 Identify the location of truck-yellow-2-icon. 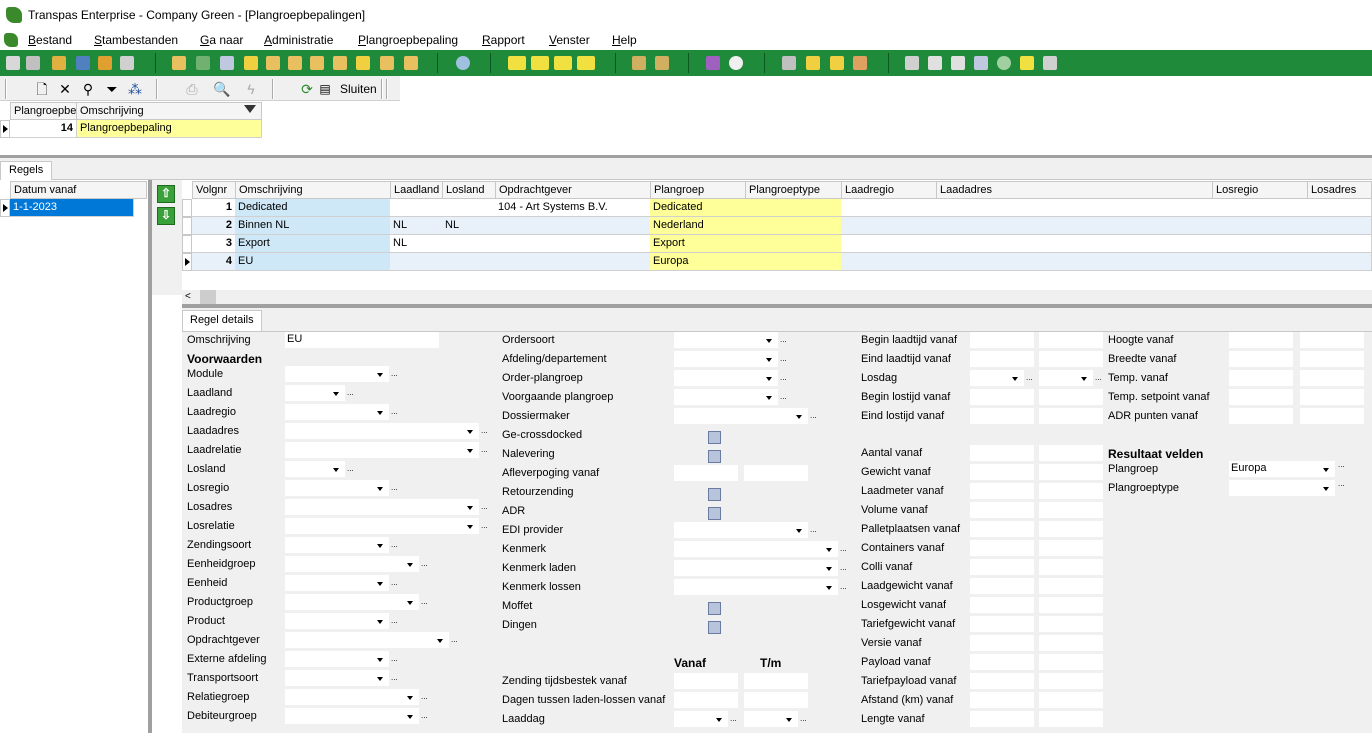
(540, 63).